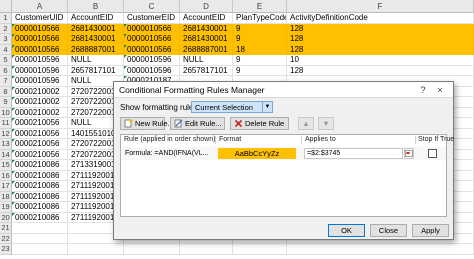 This screenshot has width=474, height=259. Describe the element at coordinates (267, 107) in the screenshot. I see `chevron-down-icon: ▼` at that location.